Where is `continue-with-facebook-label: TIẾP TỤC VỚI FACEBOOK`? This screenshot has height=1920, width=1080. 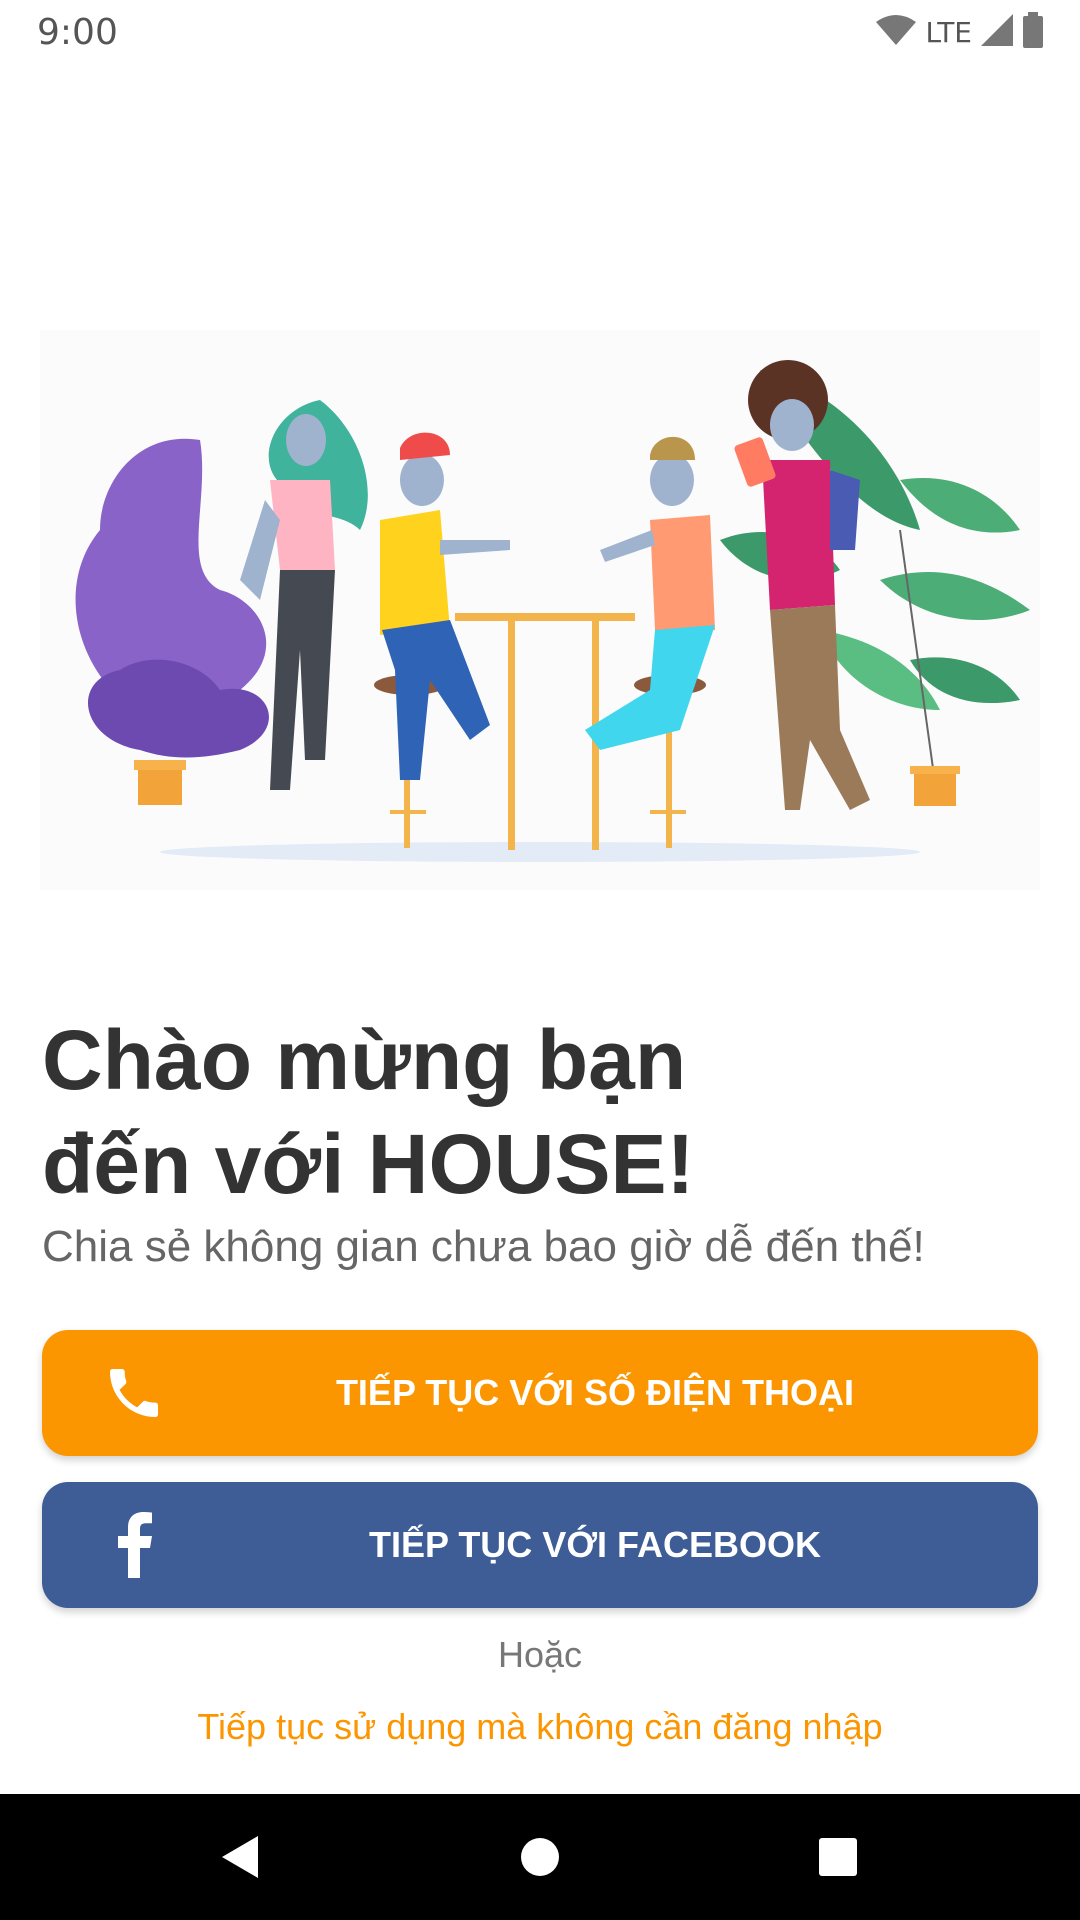 continue-with-facebook-label: TIẾP TỤC VỚI FACEBOOK is located at coordinates (595, 1544).